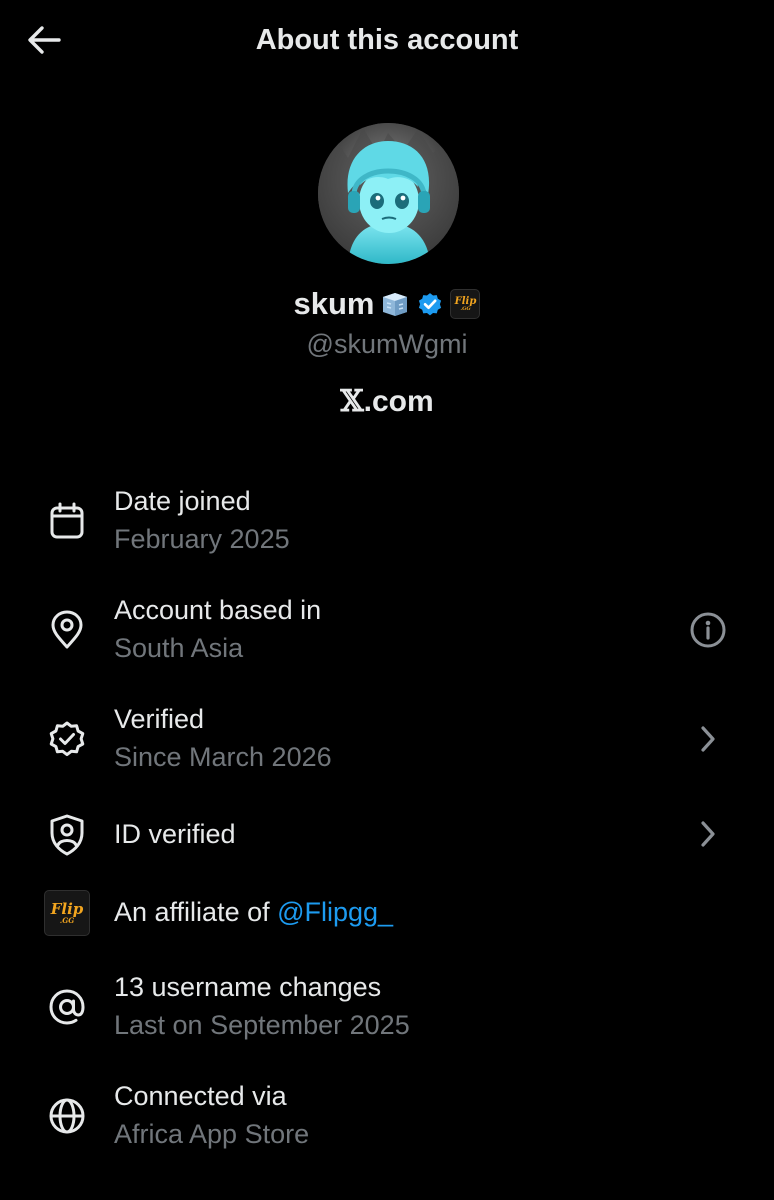 The height and width of the screenshot is (1200, 774). Describe the element at coordinates (196, 912) in the screenshot. I see `affiliate-prefix: An affiliate of` at that location.